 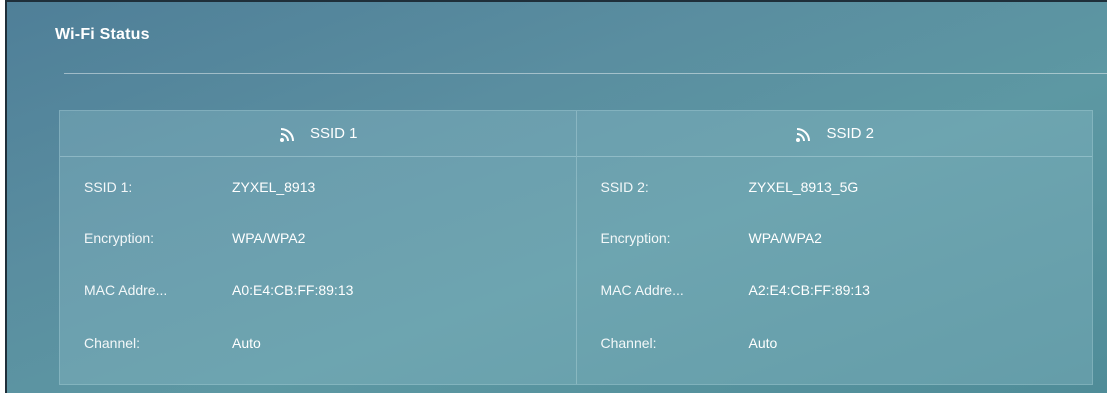 What do you see at coordinates (803, 187) in the screenshot?
I see `row-value: ZYXEL_8913_5G` at bounding box center [803, 187].